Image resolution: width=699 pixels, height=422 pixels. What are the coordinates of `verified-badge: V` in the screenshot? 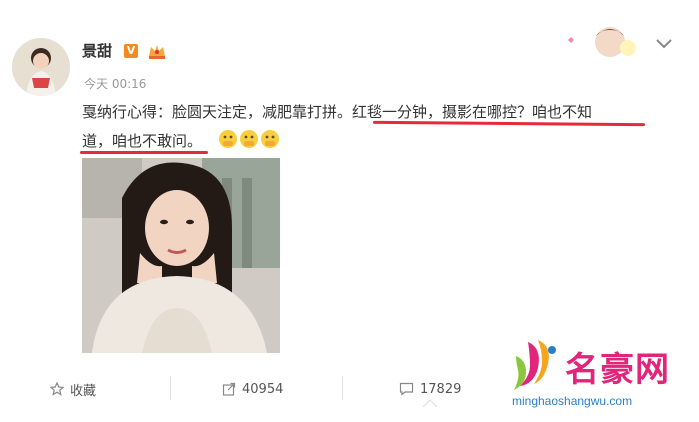 It's located at (131, 51).